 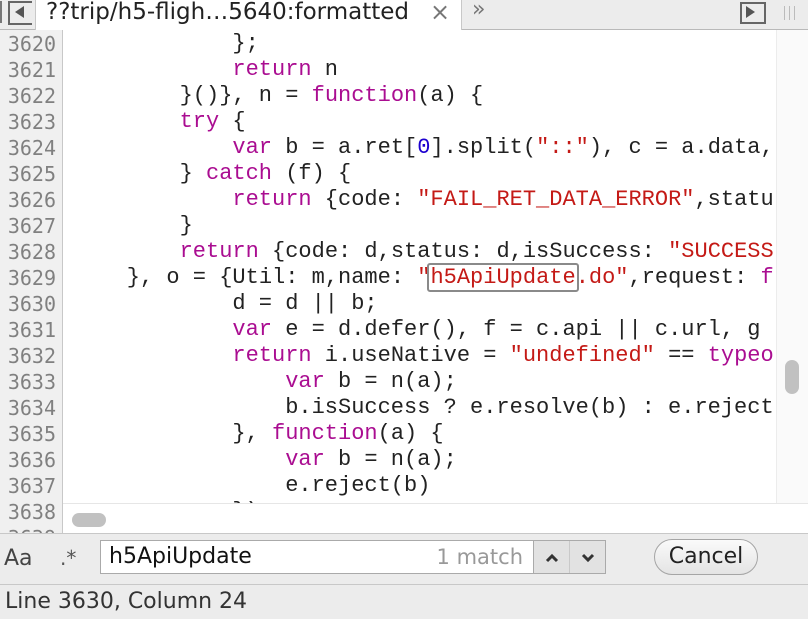 What do you see at coordinates (602, 277) in the screenshot?
I see `code-token: .do"` at bounding box center [602, 277].